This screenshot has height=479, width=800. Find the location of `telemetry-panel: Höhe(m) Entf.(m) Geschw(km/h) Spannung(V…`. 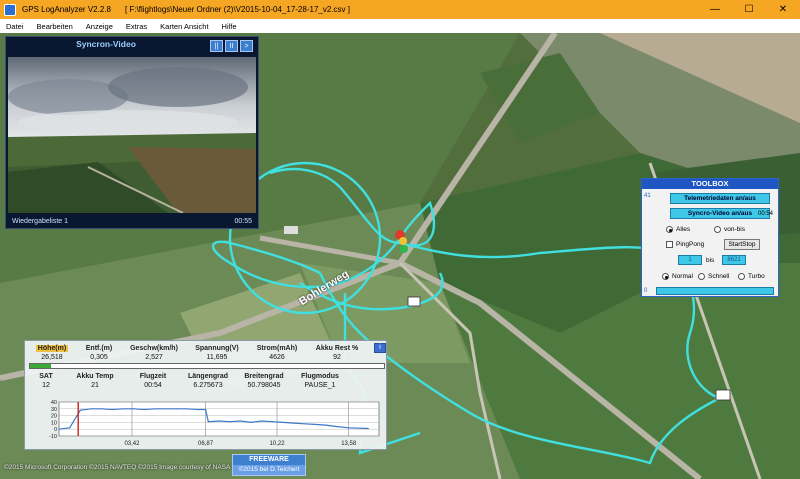

telemetry-panel: Höhe(m) Entf.(m) Geschw(km/h) Spannung(V… is located at coordinates (205, 395).